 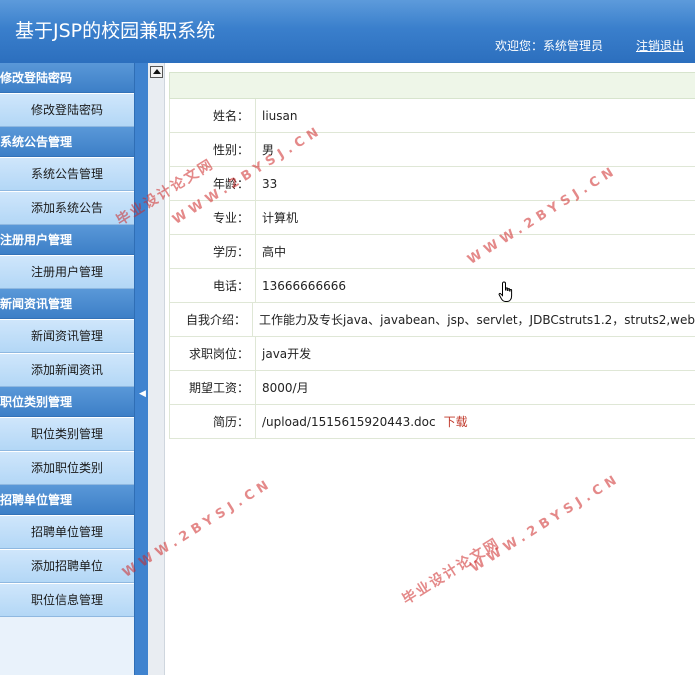 What do you see at coordinates (213, 115) in the screenshot?
I see `field-label: 姓名：` at bounding box center [213, 115].